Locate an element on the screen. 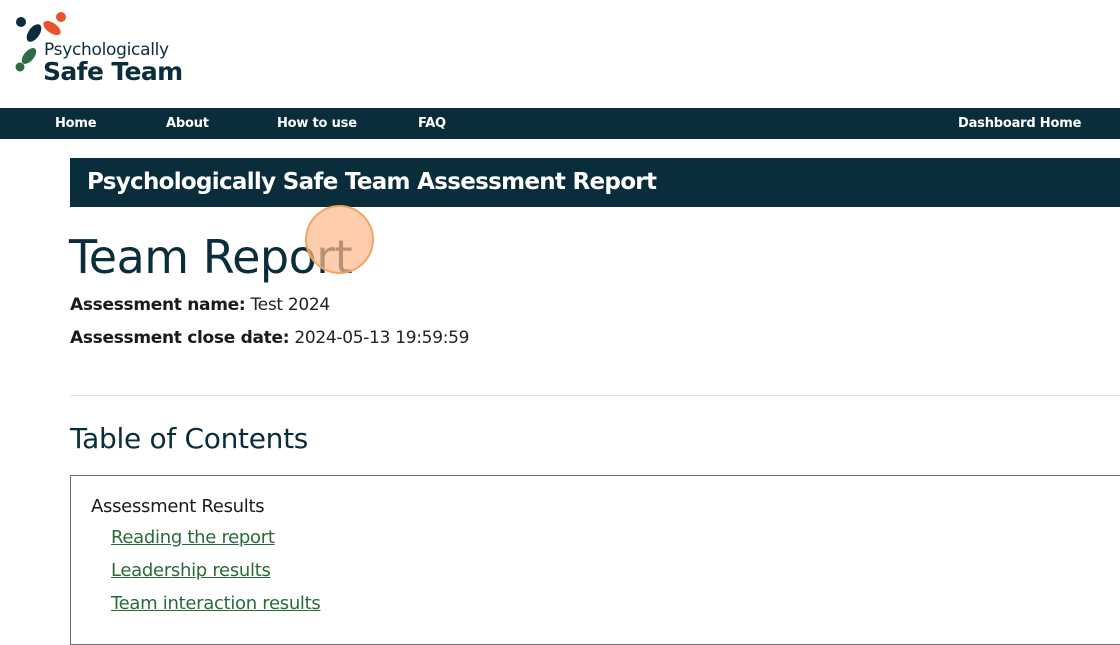 The height and width of the screenshot is (645, 1120). close-date-label: Assessment close date: is located at coordinates (180, 338).